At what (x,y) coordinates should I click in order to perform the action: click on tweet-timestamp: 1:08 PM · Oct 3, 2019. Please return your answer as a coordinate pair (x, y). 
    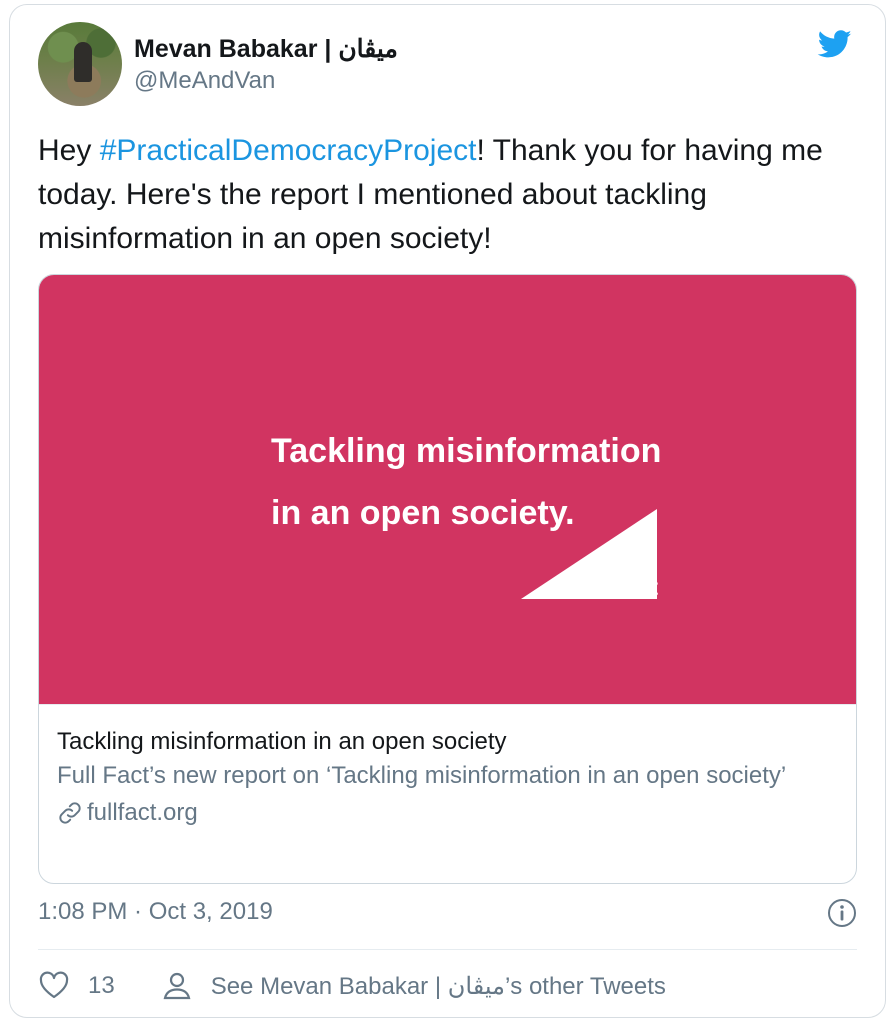
    Looking at the image, I should click on (155, 912).